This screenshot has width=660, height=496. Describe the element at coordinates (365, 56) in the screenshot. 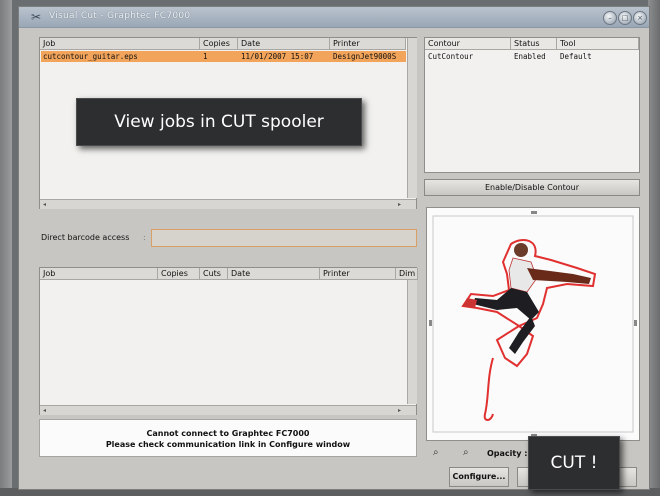

I see `job-printer-cell: DesignJet9000S` at that location.